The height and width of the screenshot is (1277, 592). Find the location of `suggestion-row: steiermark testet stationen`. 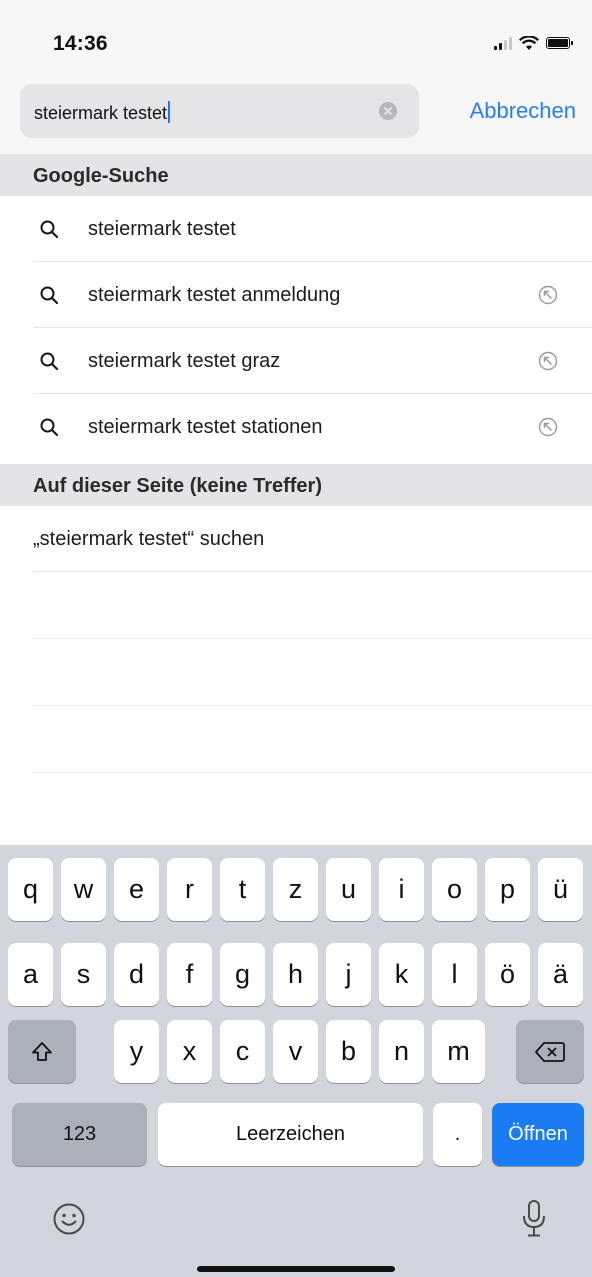

suggestion-row: steiermark testet stationen is located at coordinates (296, 427).